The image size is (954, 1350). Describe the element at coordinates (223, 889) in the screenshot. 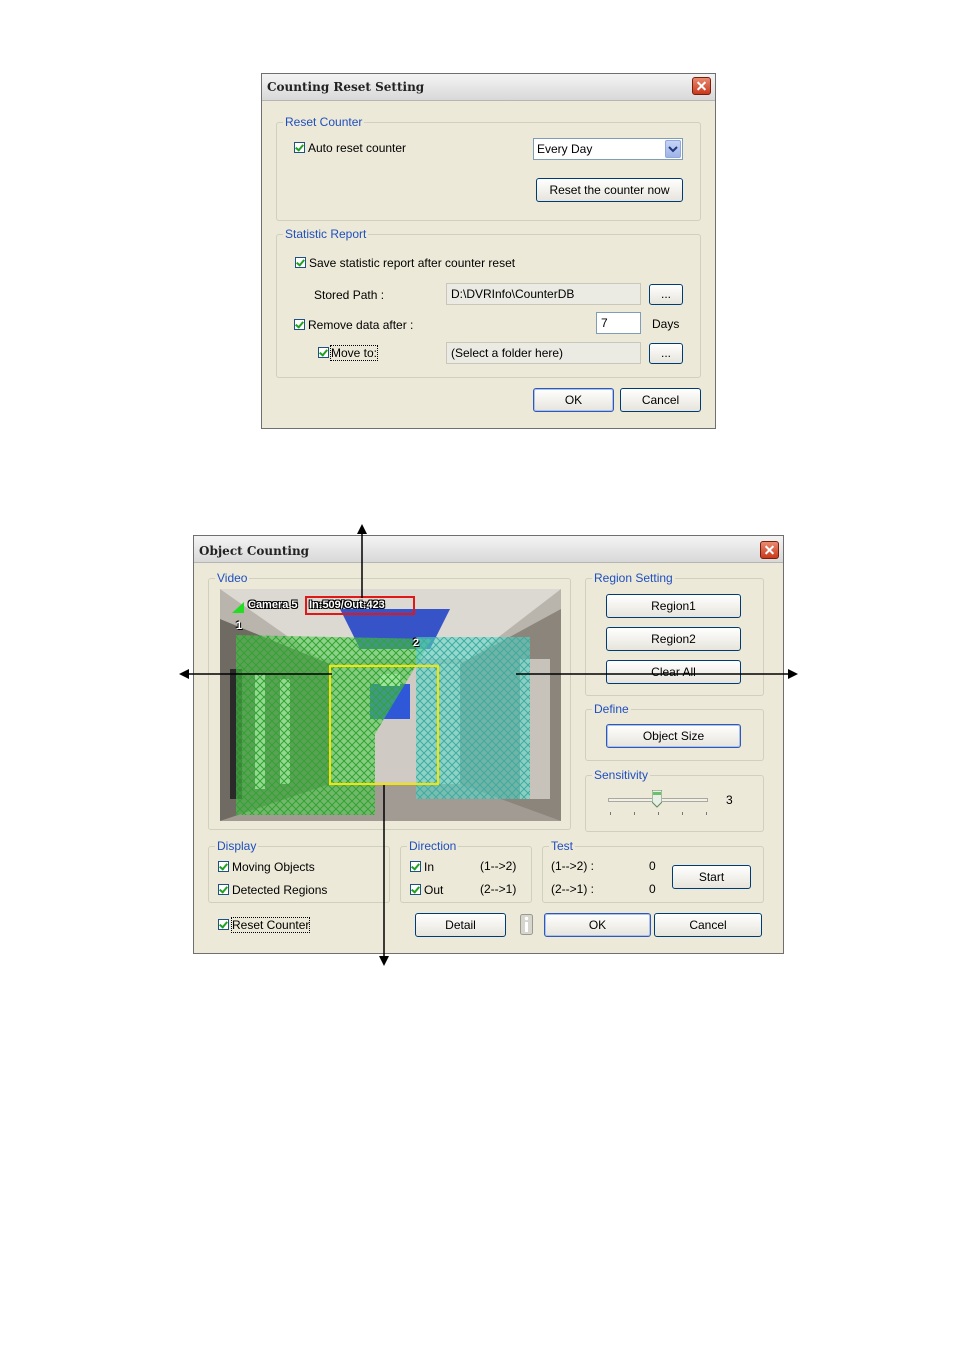

I see `detected-regions-checkbox` at that location.